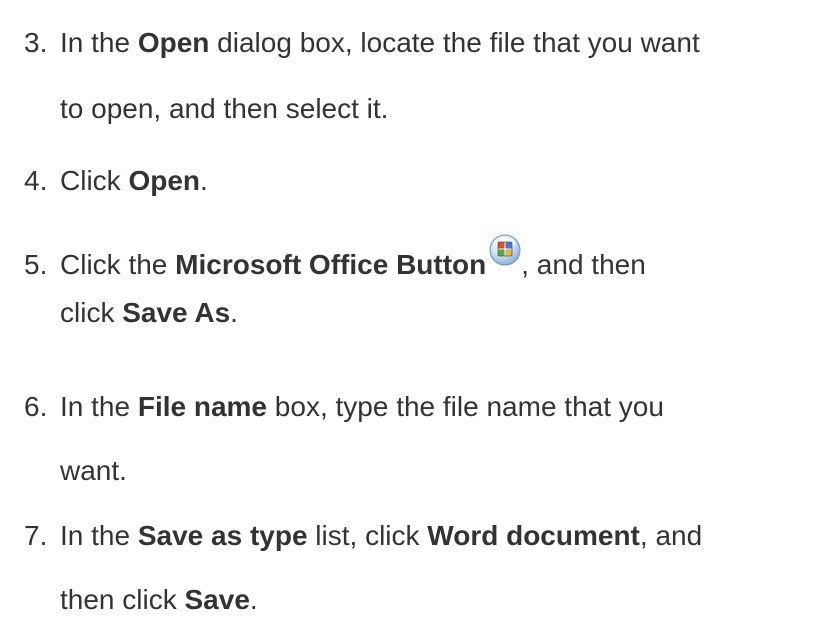 The width and height of the screenshot is (825, 640). I want to click on ui-term-word-document: Word document, so click(533, 535).